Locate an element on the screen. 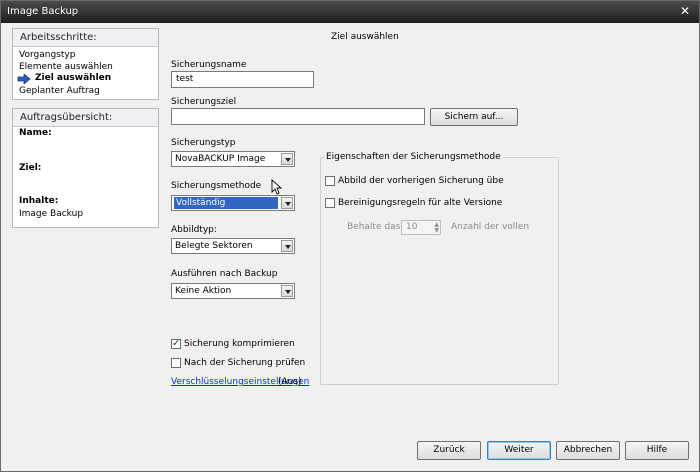  encryption-status: (Aus) is located at coordinates (290, 382).